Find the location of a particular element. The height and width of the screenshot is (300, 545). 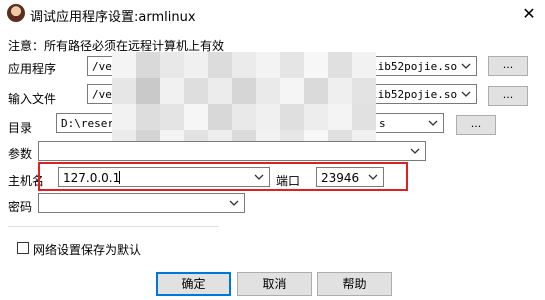

app-icon is located at coordinates (16, 13).